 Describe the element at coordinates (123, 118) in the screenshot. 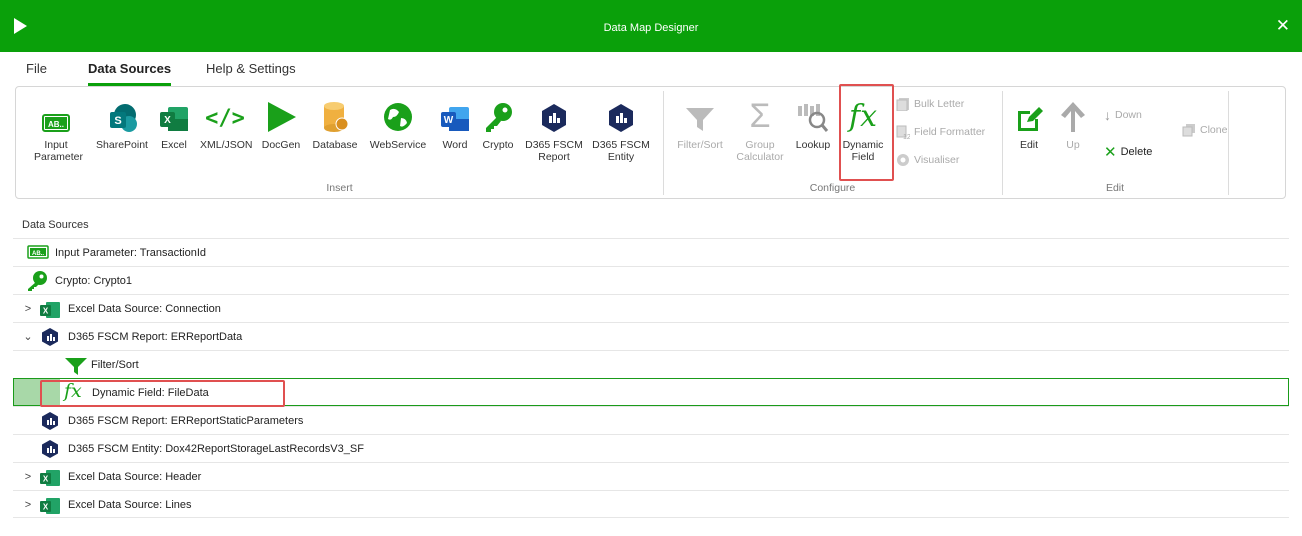

I see `sharepoint-icon: S` at that location.